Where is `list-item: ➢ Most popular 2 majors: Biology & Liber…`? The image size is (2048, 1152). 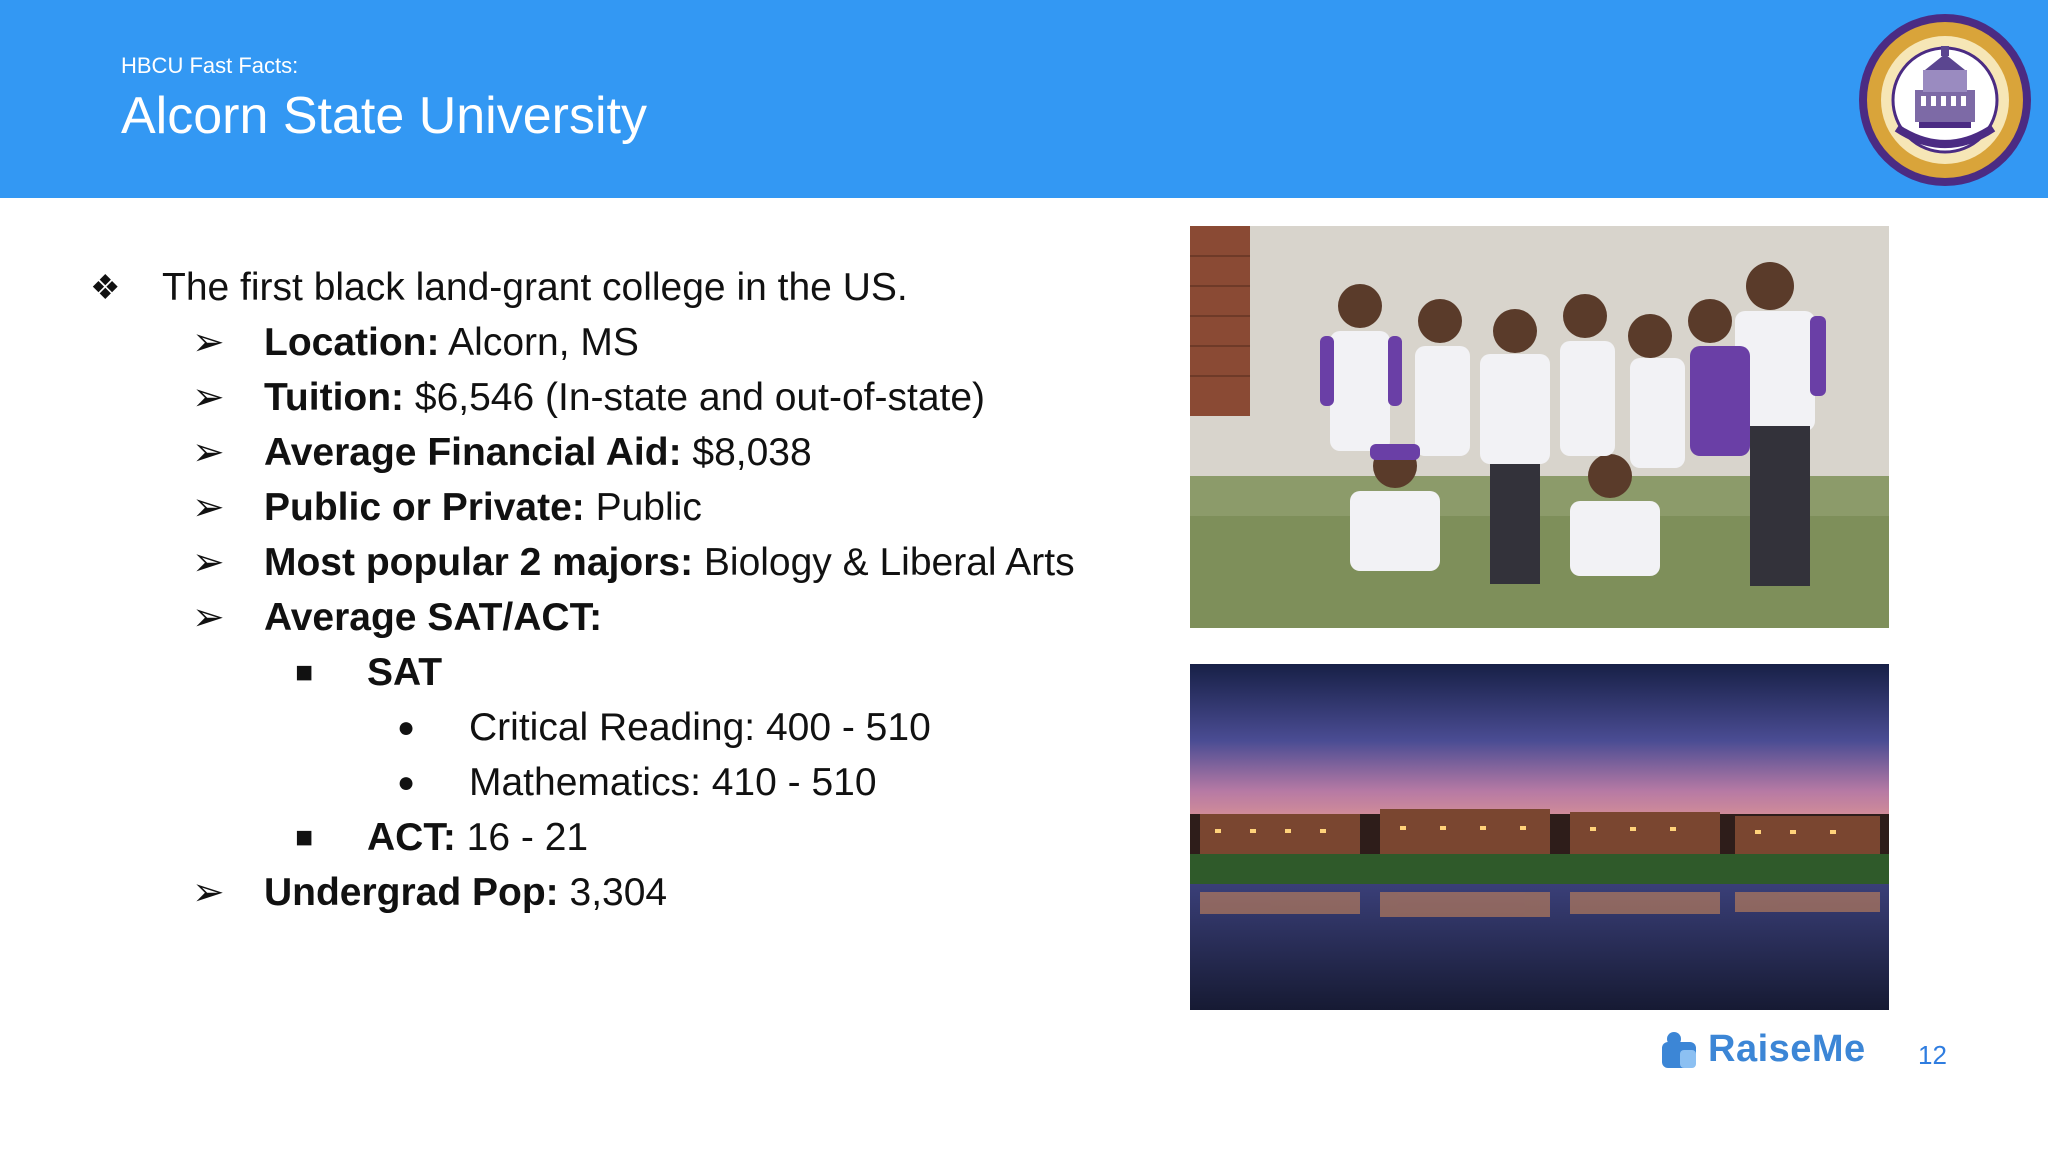 list-item: ➢ Most popular 2 majors: Biology & Liber… is located at coordinates (633, 562).